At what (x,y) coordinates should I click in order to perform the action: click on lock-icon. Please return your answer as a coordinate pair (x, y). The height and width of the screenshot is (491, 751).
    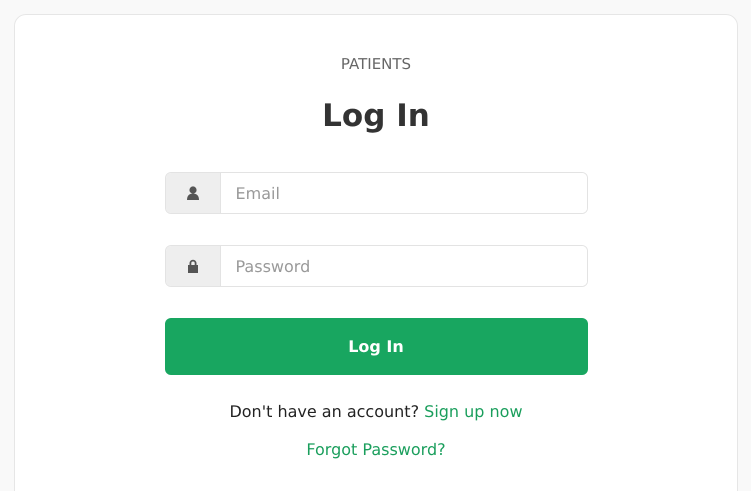
    Looking at the image, I should click on (192, 266).